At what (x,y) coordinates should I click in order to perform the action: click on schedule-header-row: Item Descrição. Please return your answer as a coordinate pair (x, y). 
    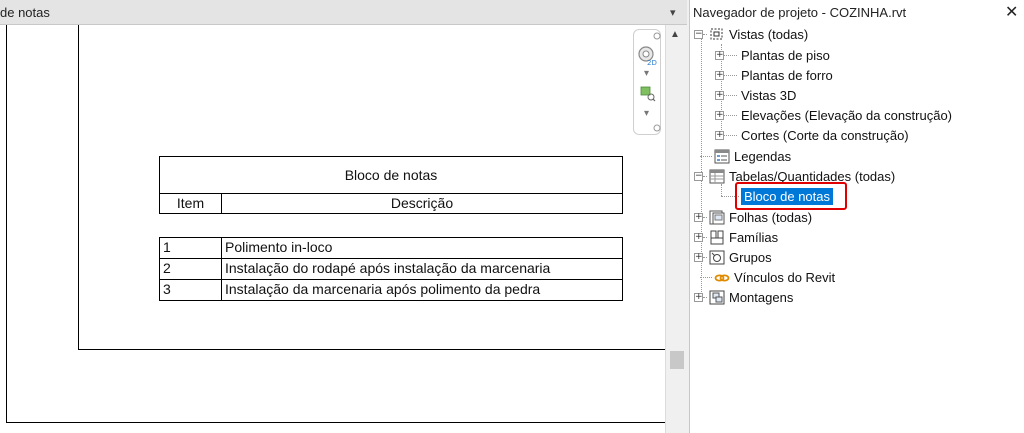
    Looking at the image, I should click on (391, 203).